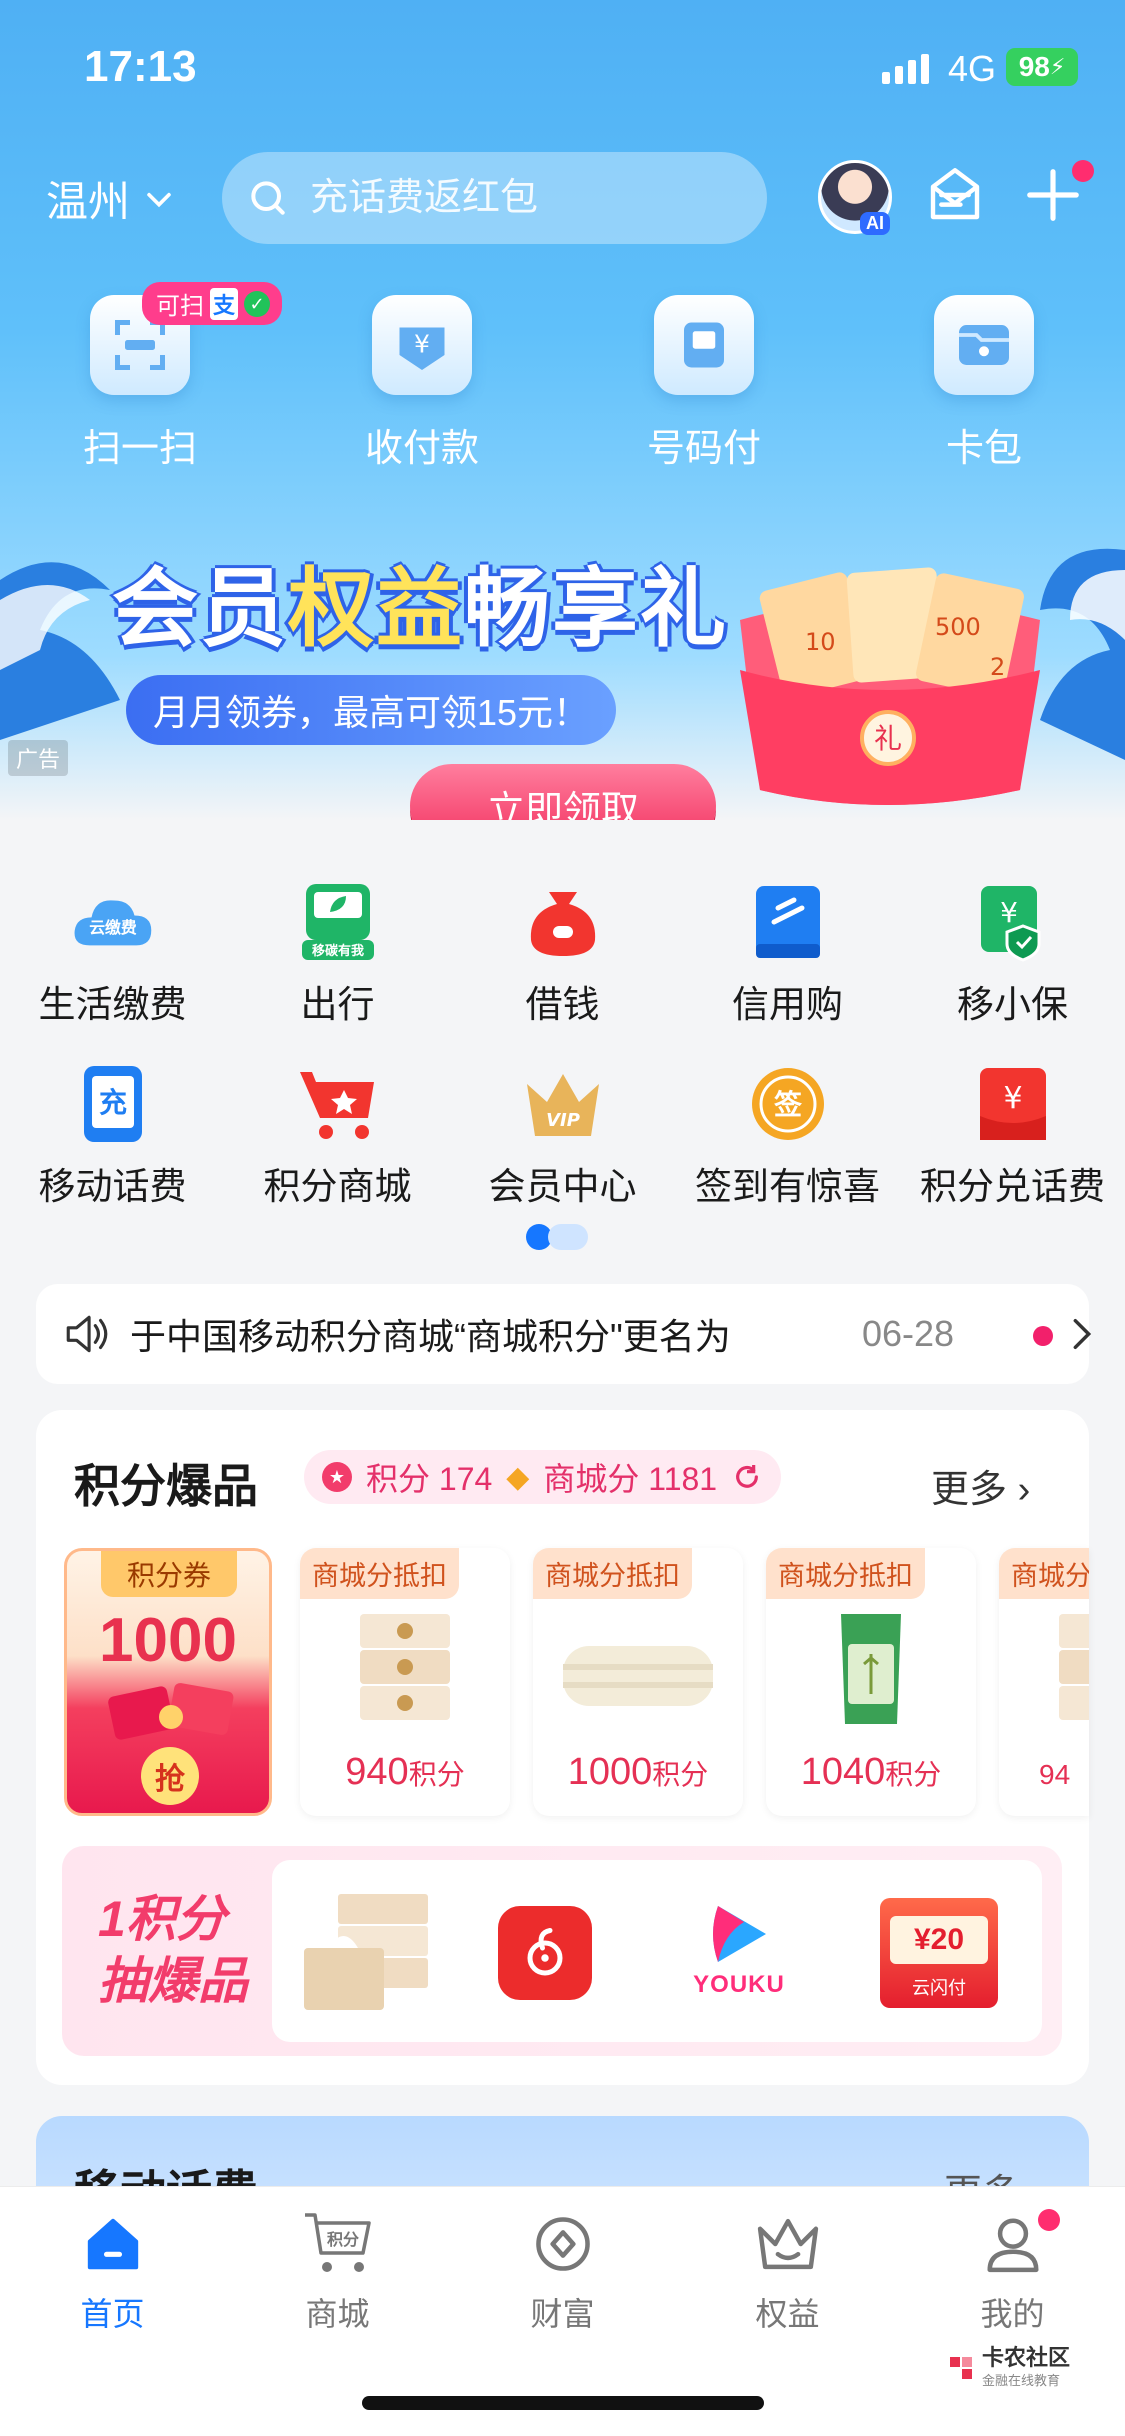 Image resolution: width=1125 pixels, height=2436 pixels. I want to click on service-points-mall: 积分商城, so click(337, 1136).